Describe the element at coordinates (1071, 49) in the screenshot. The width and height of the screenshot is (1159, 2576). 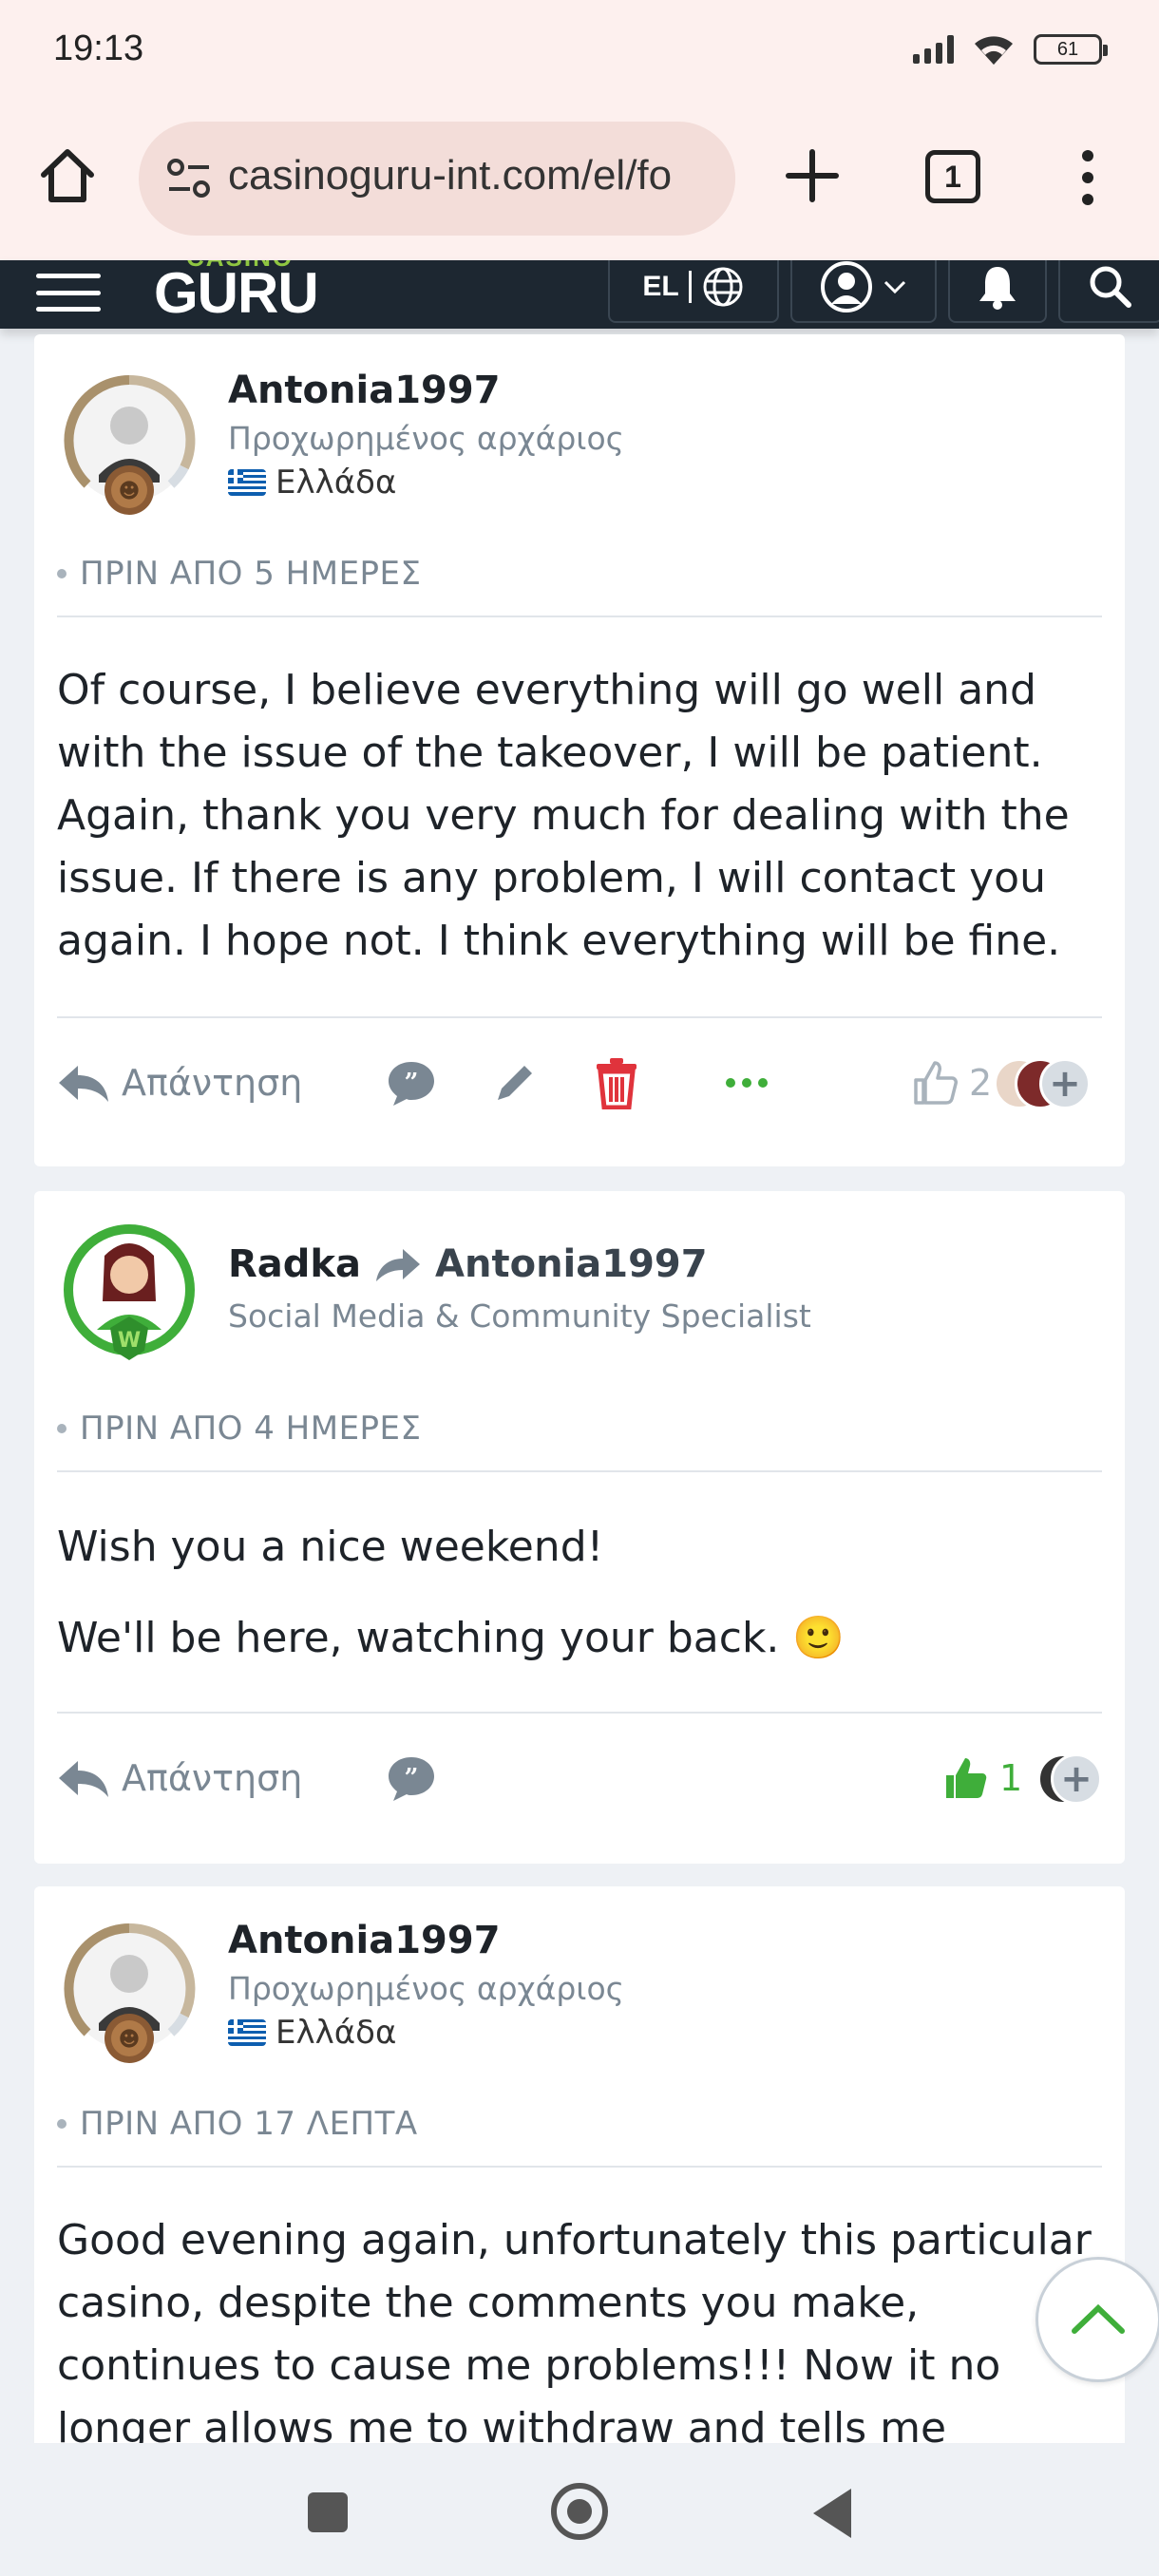
I see `battery-icon: 61` at that location.